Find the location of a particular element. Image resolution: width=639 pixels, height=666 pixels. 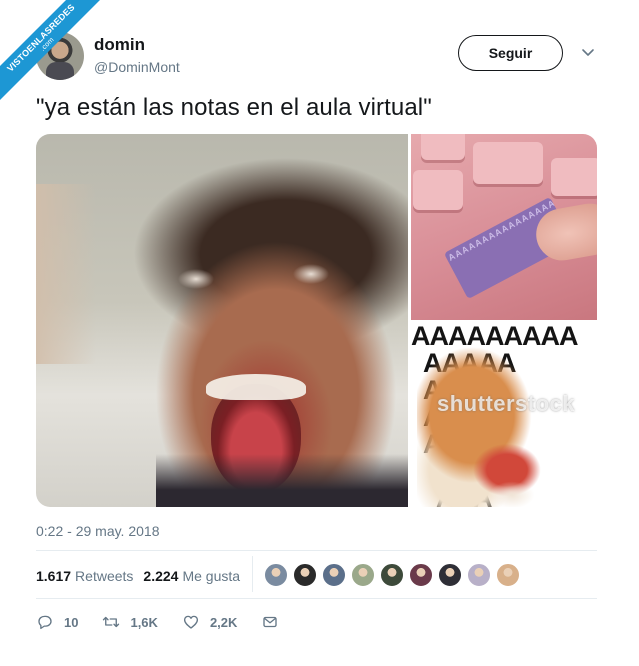

retweet-icon is located at coordinates (111, 622).